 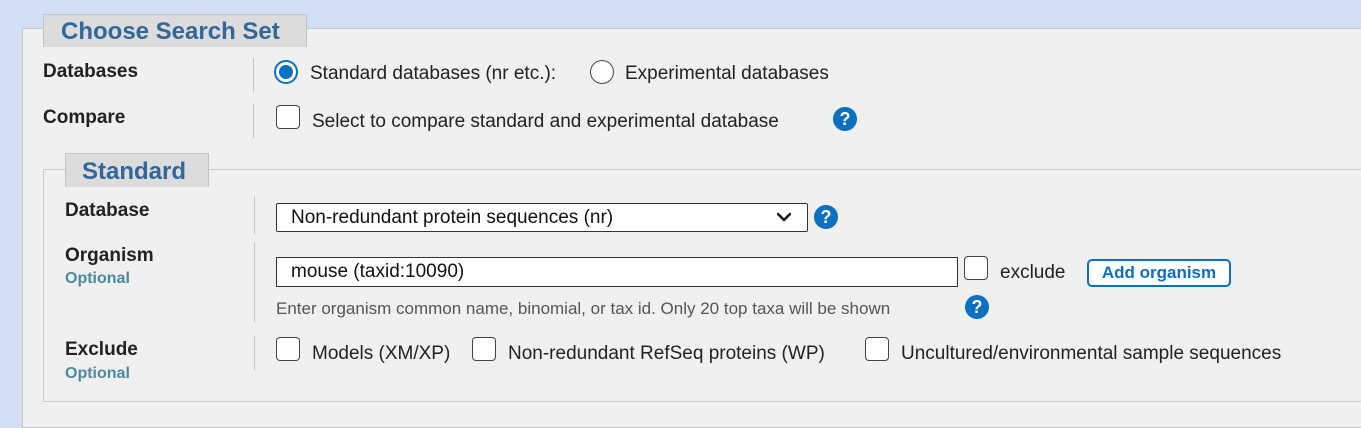 I want to click on standard-databases-label: Standard databases (nr etc.):, so click(x=433, y=74).